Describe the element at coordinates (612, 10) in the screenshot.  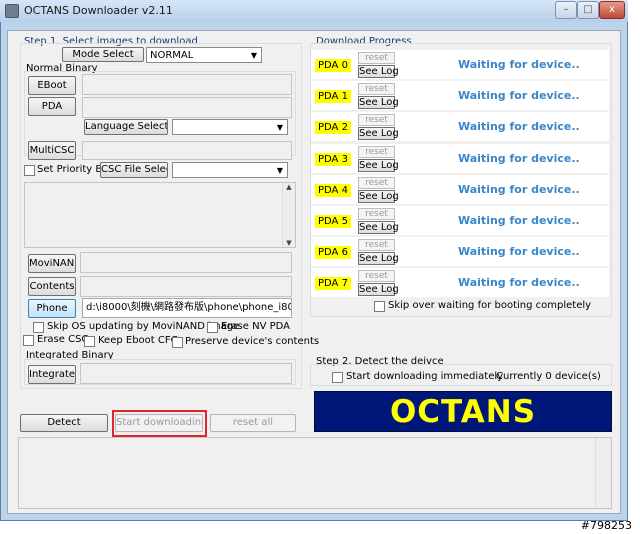
I see `close-button: x` at that location.